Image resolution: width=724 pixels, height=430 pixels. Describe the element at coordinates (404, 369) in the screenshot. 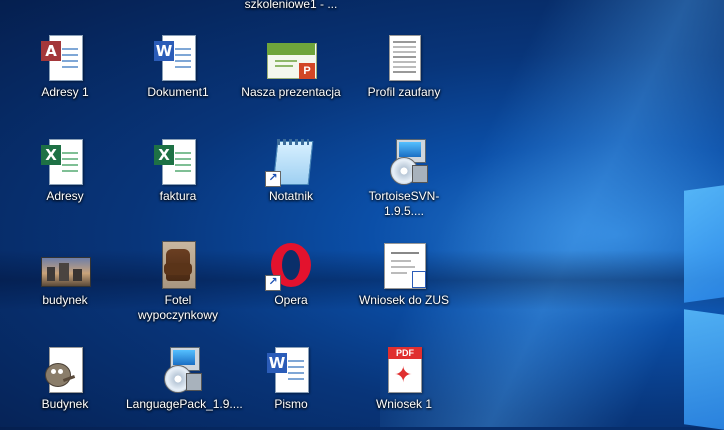

I see `pdf-document-icon: PDF ✦` at that location.